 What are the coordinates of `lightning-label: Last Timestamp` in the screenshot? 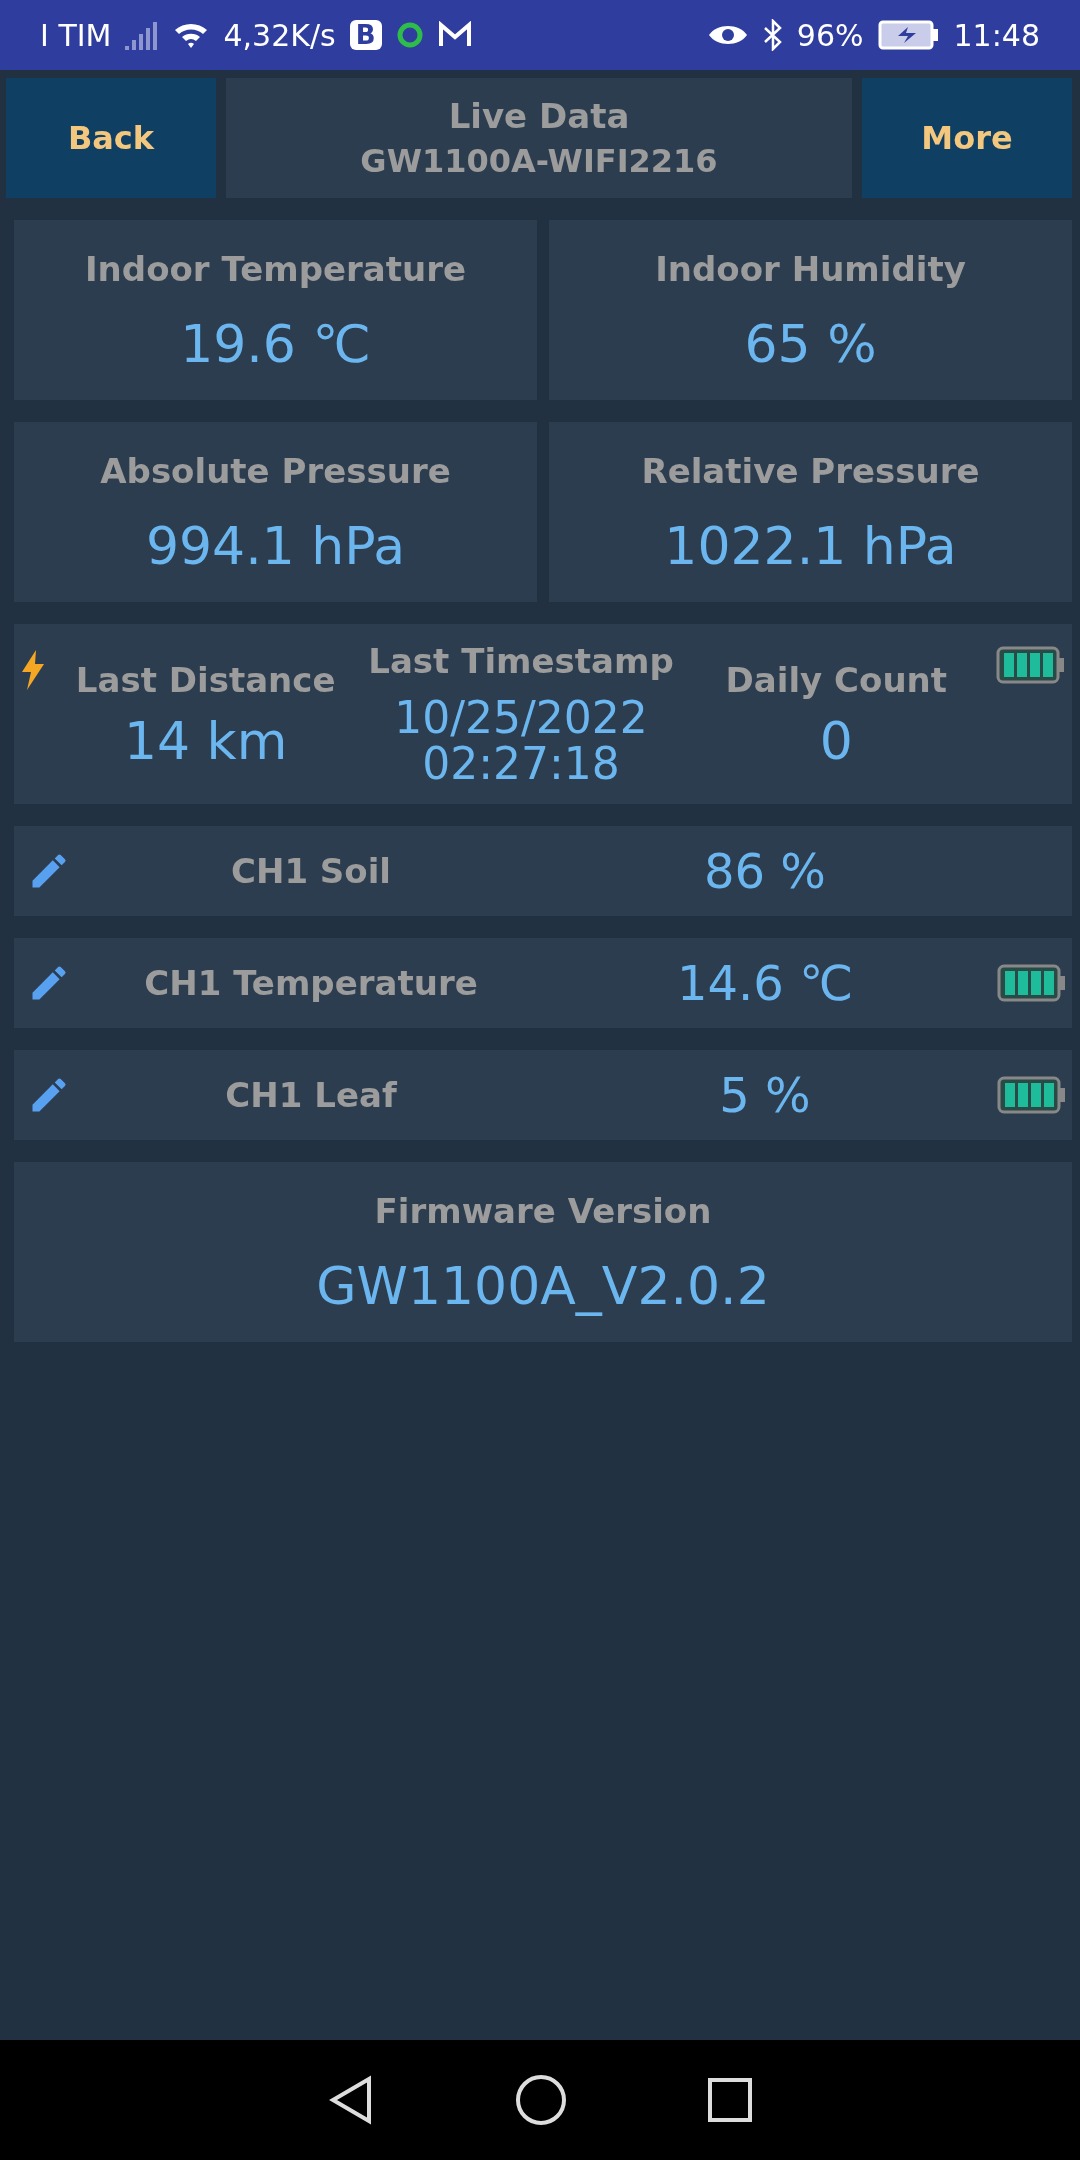 It's located at (521, 660).